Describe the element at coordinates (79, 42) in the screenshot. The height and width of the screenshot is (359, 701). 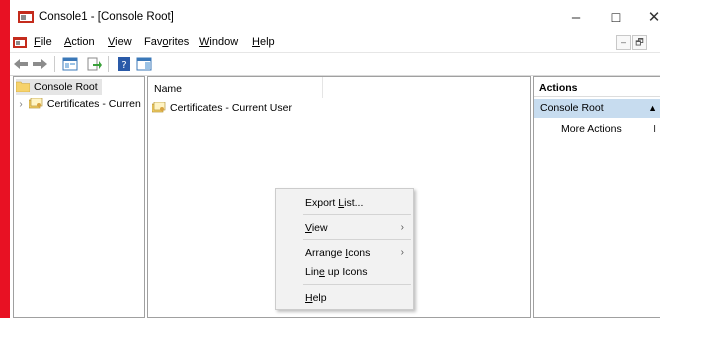
I see `menu-action: Action` at that location.